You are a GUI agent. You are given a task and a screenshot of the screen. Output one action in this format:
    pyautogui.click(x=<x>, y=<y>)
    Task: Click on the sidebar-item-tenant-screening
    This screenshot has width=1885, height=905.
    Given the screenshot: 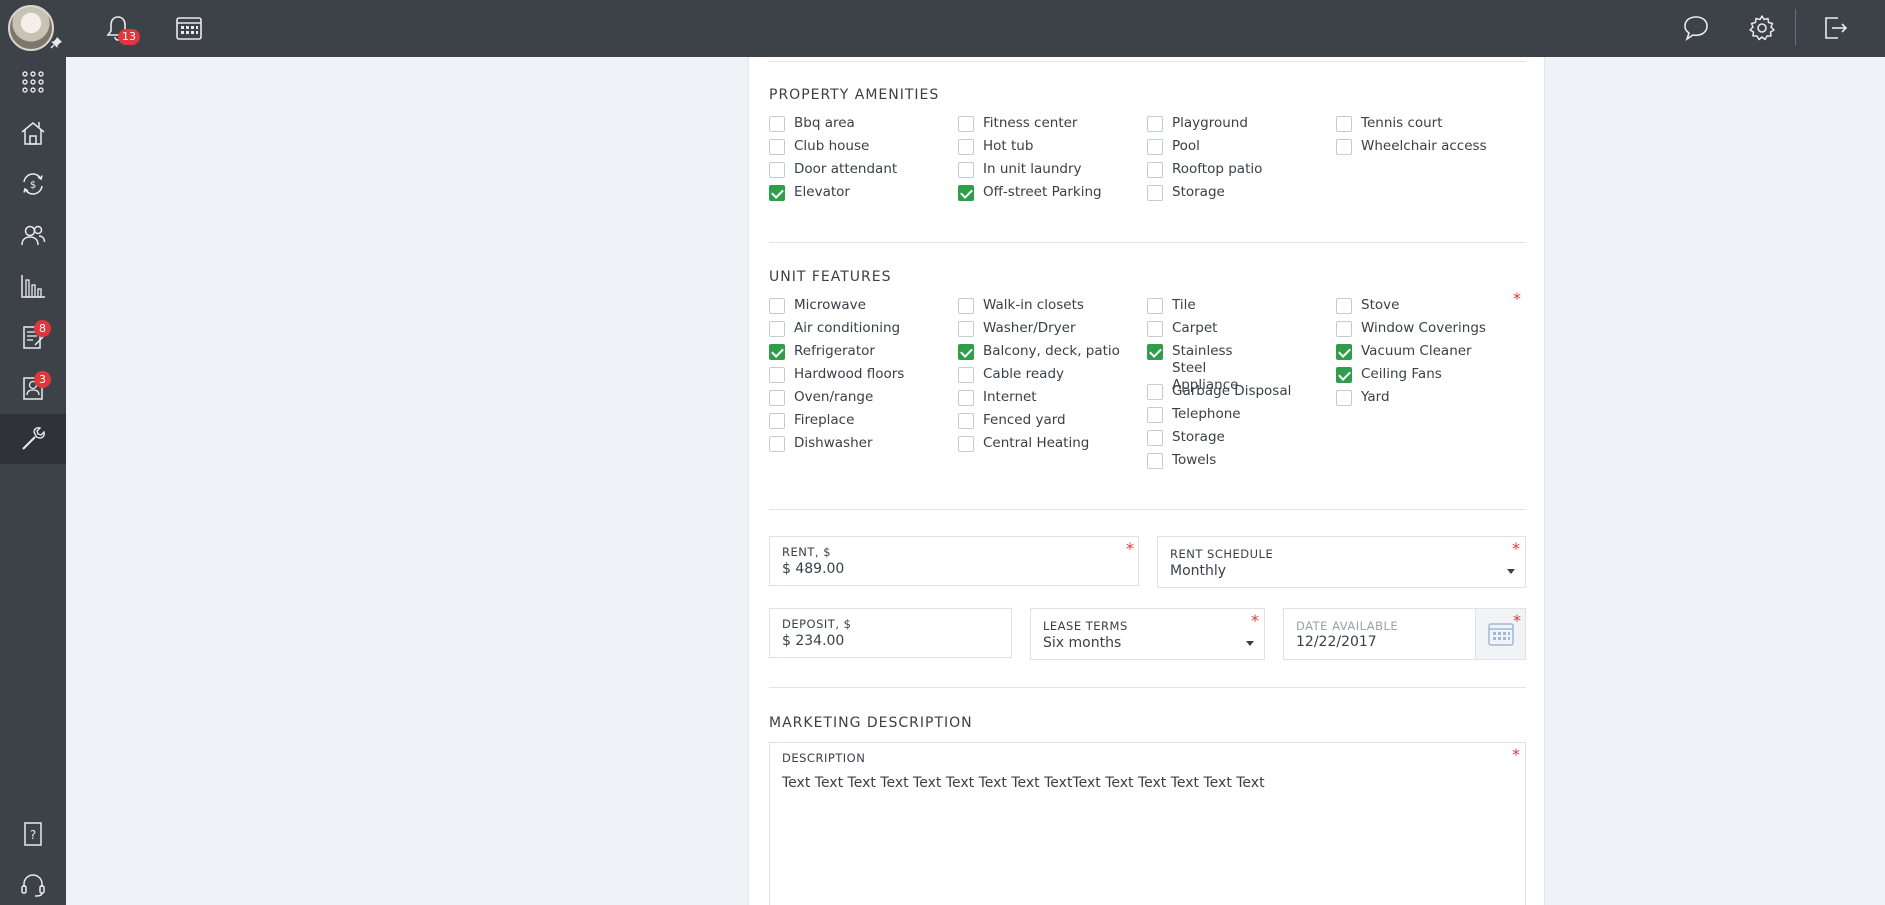 What is the action you would take?
    pyautogui.click(x=33, y=388)
    